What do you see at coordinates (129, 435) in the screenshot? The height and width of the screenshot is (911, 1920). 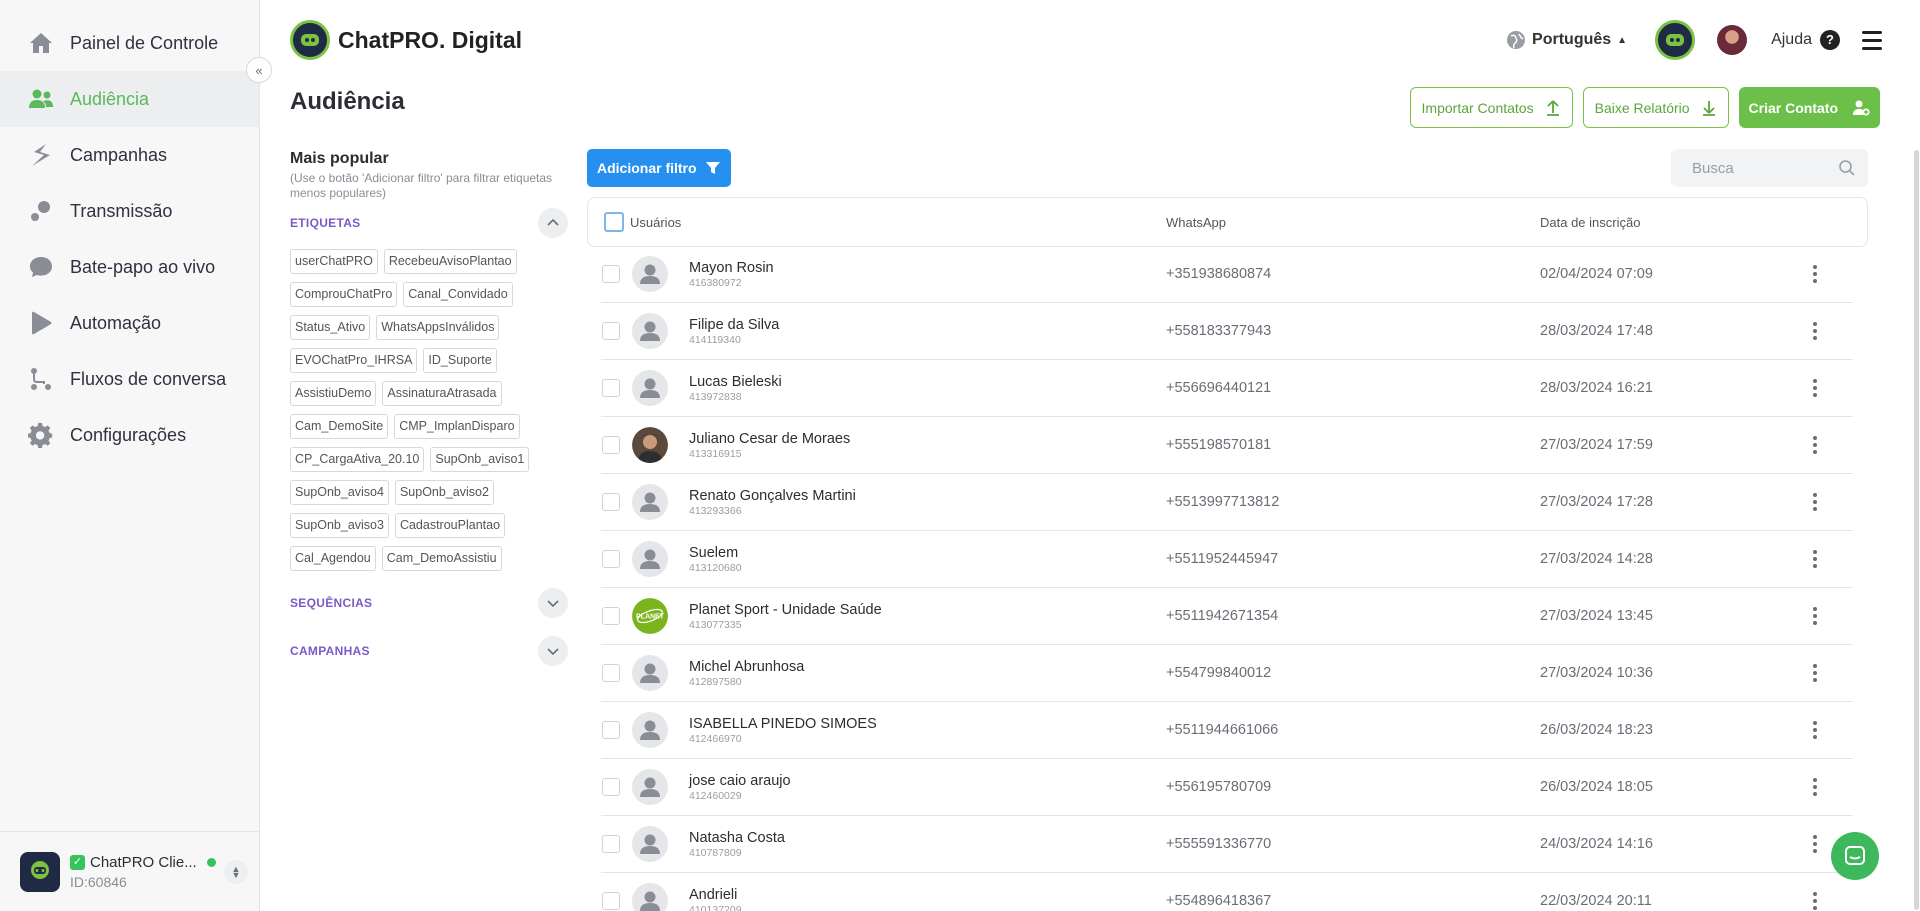 I see `sidebar-item-configuracoes: Configurações` at bounding box center [129, 435].